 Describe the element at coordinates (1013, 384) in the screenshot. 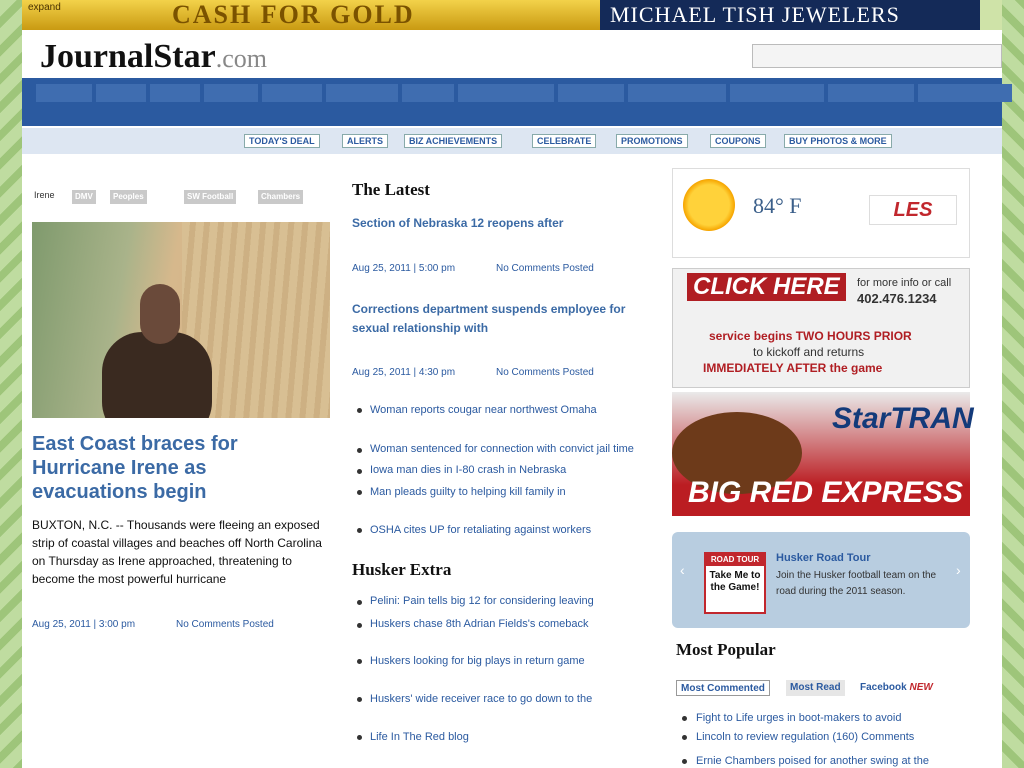

I see `money-background-right` at that location.